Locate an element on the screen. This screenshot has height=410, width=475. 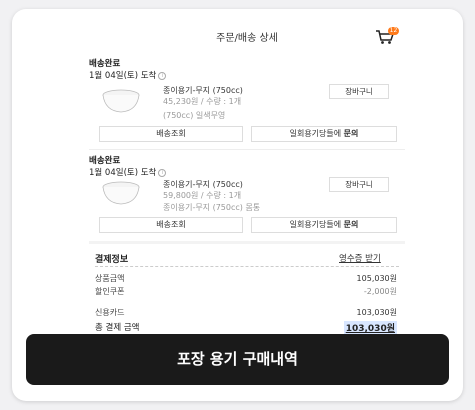
card-label: 신용카드 is located at coordinates (110, 312).